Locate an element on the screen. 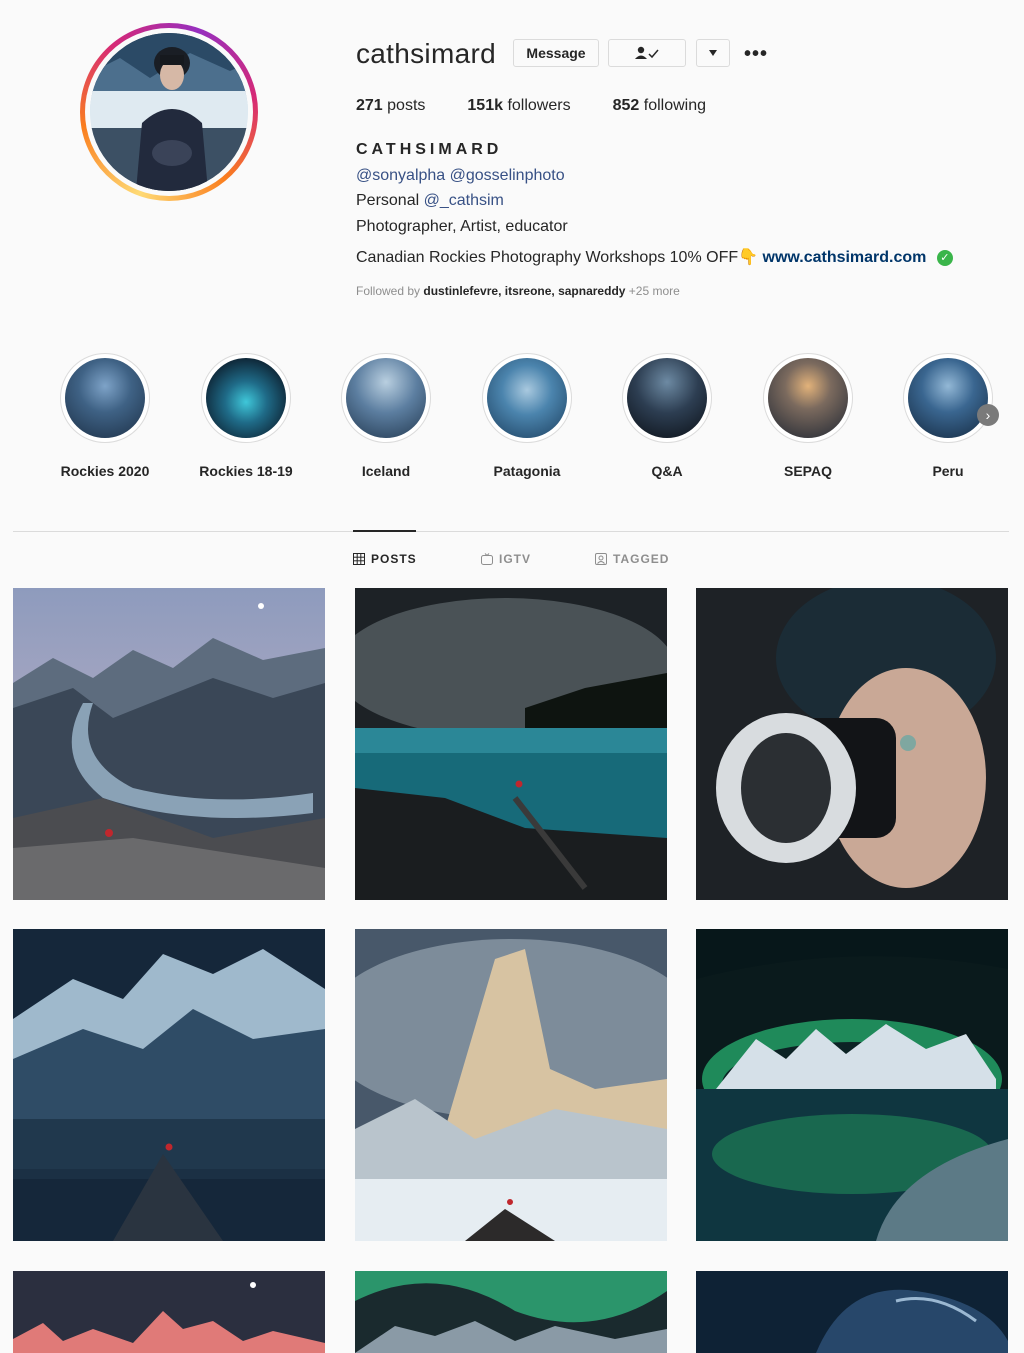 Image resolution: width=1024 pixels, height=1353 pixels. tab-posts: POSTS is located at coordinates (385, 559).